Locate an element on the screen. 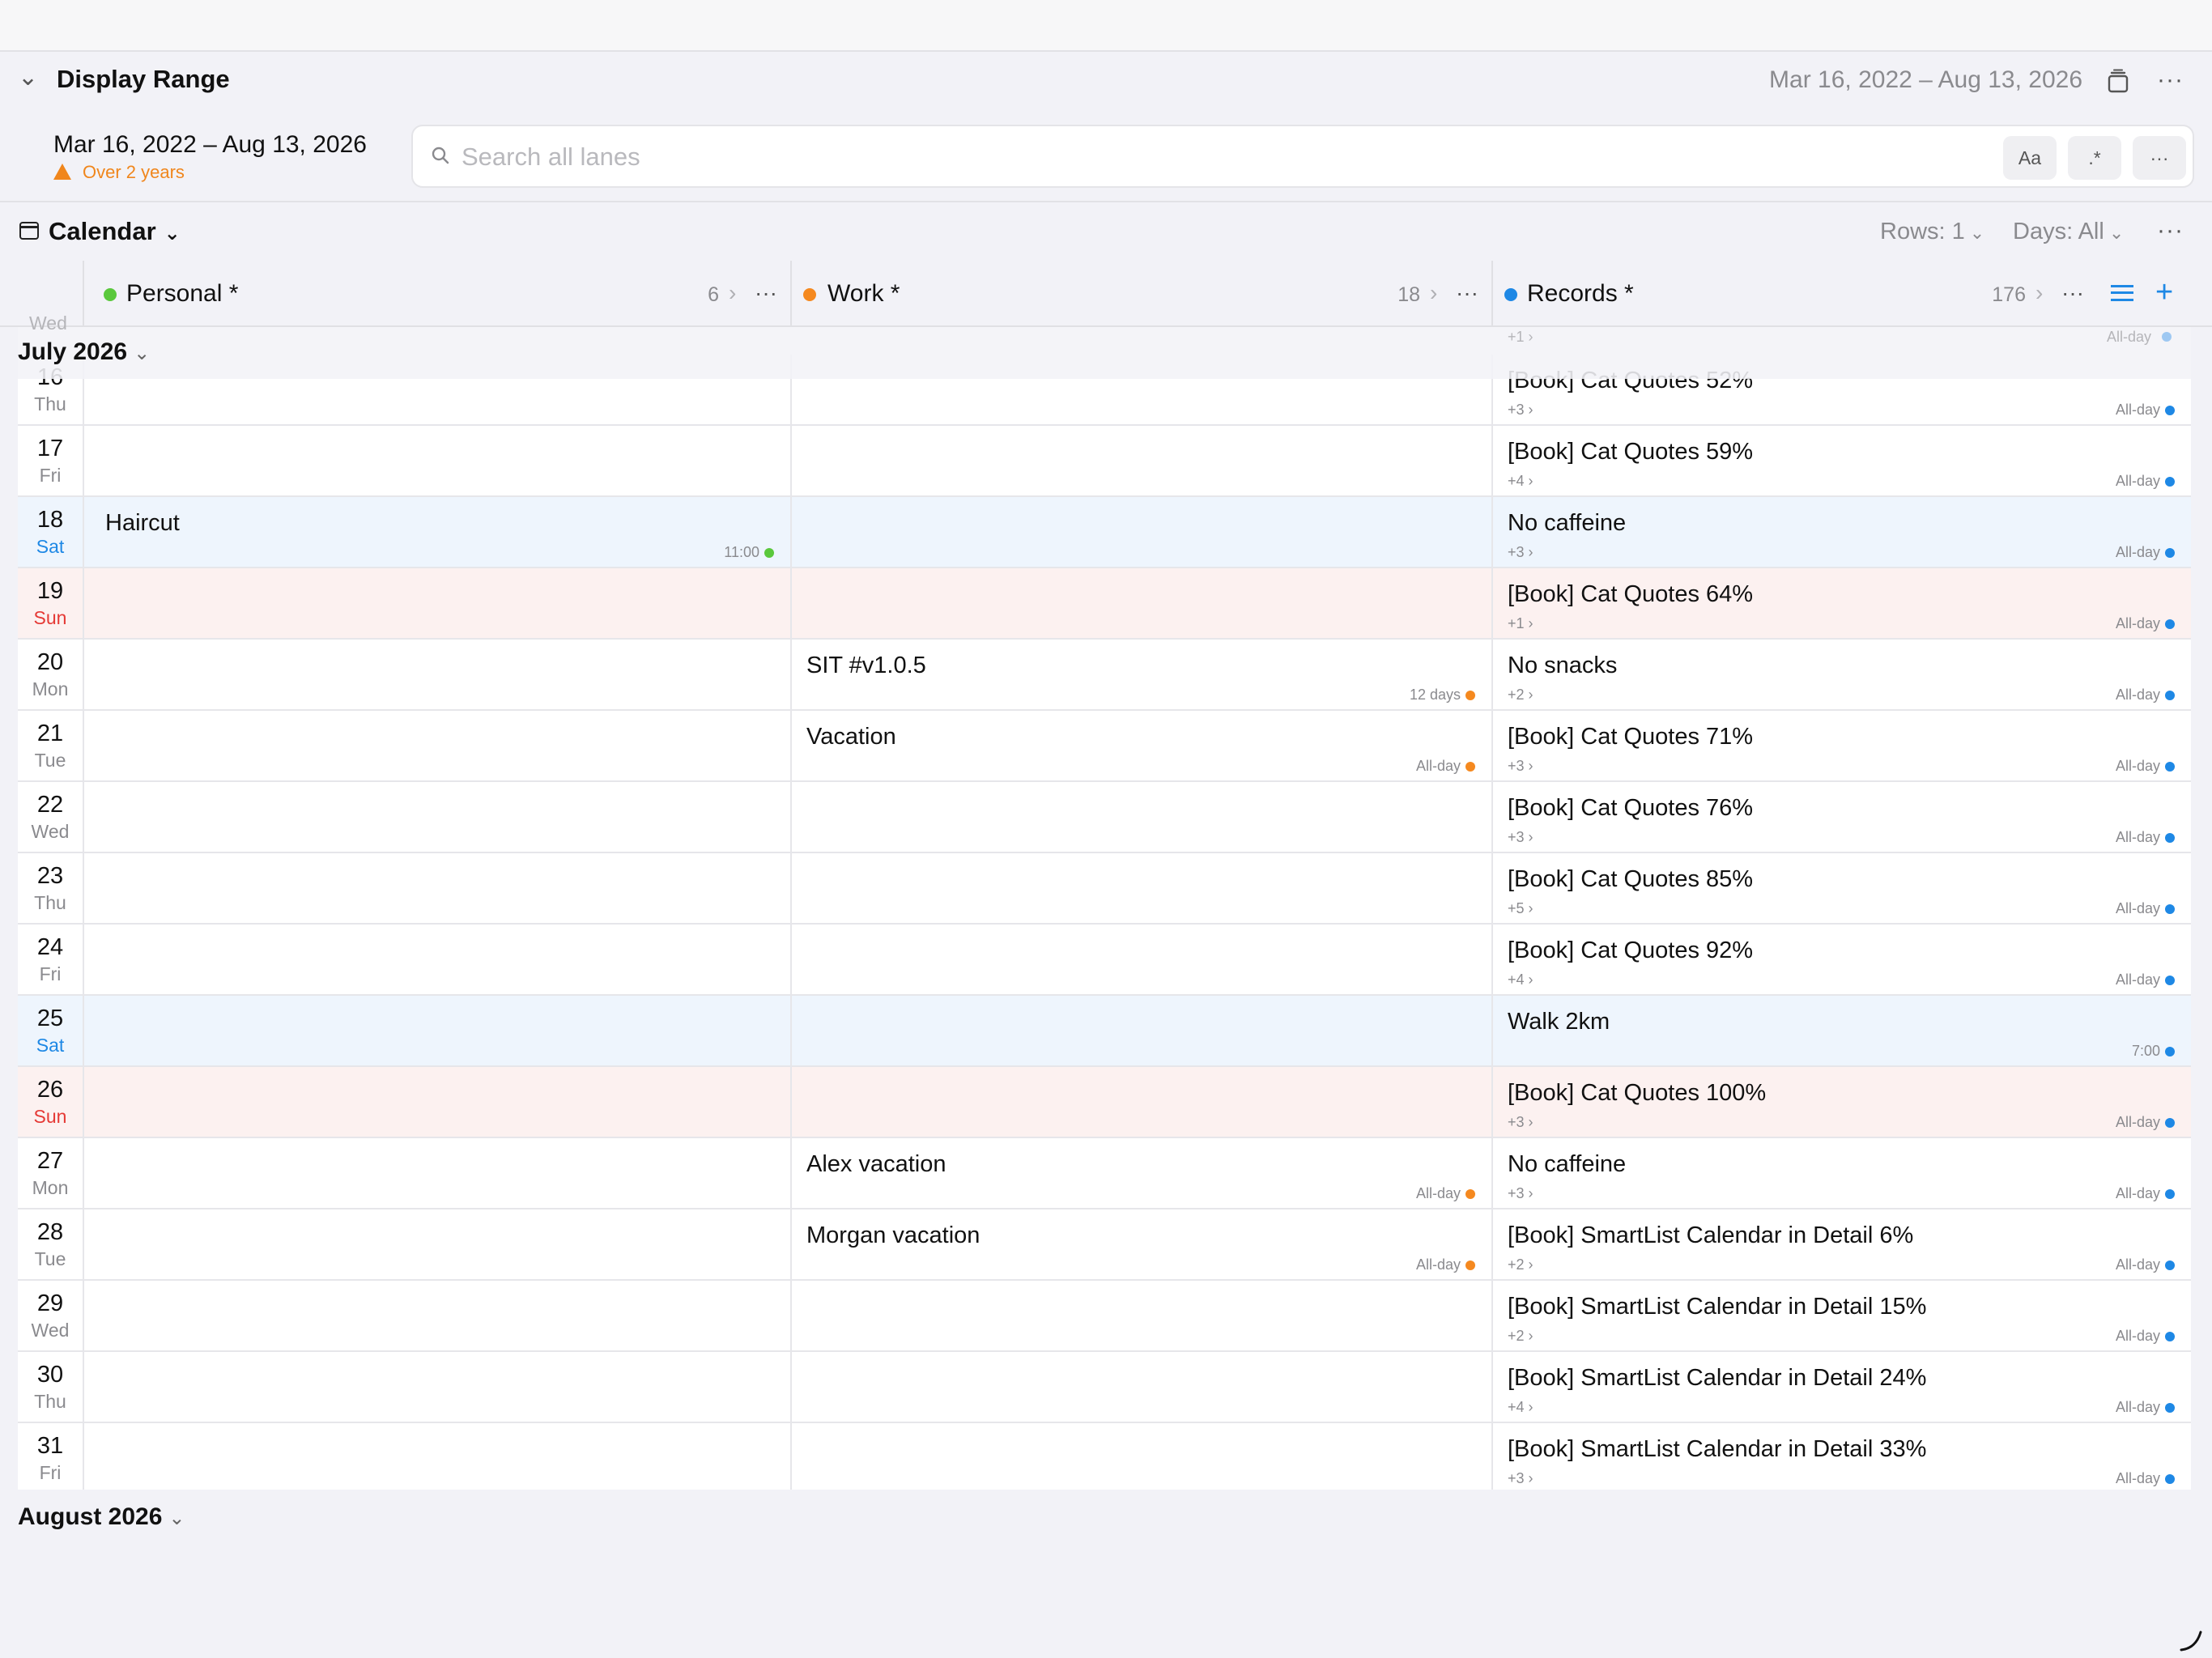 The image size is (2212, 1658). record-event: Walk 2km is located at coordinates (1559, 1022).